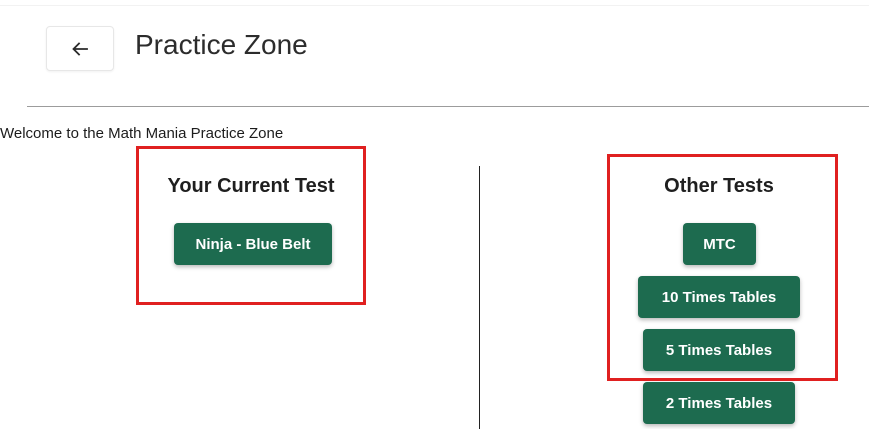  Describe the element at coordinates (719, 244) in the screenshot. I see `test-button-mtc: MTC` at that location.